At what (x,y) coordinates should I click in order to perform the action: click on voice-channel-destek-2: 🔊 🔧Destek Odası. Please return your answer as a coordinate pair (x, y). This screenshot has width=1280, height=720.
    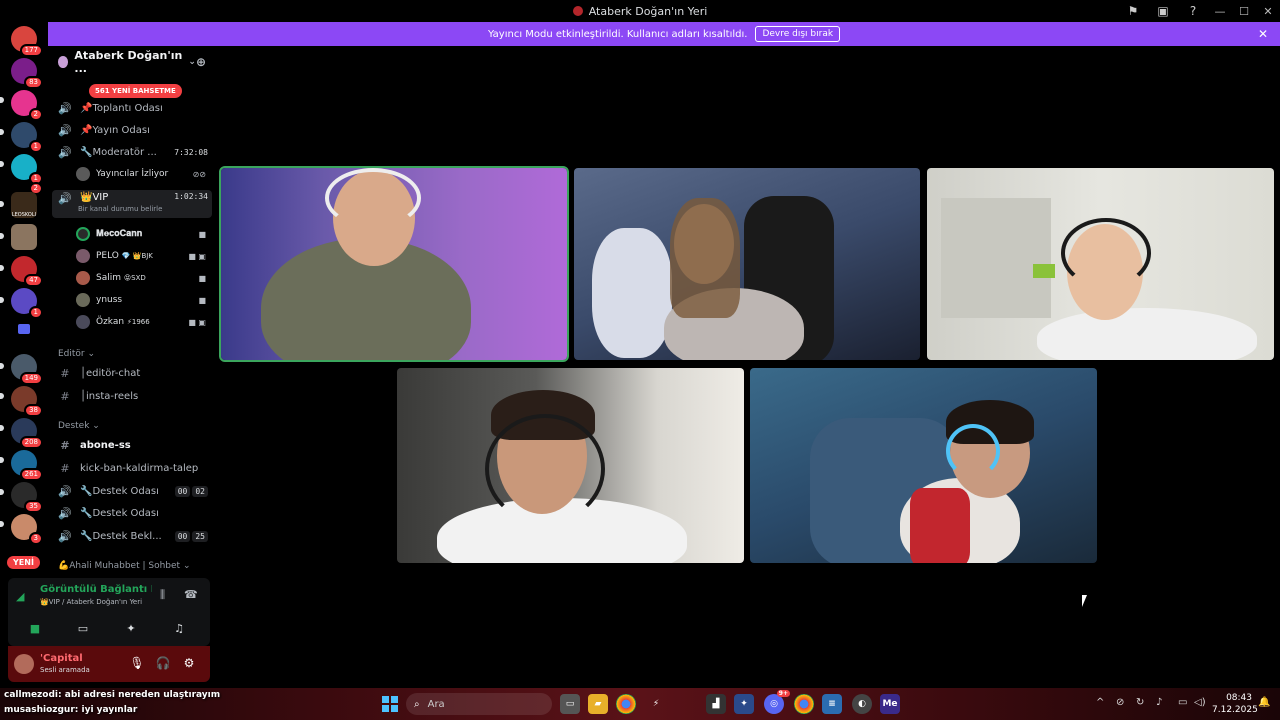
    Looking at the image, I should click on (132, 513).